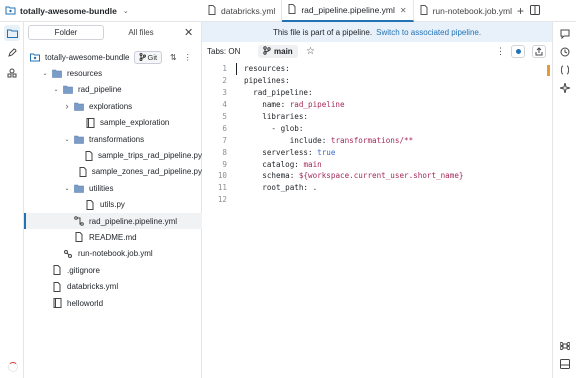 Image resolution: width=576 pixels, height=378 pixels. Describe the element at coordinates (141, 32) in the screenshot. I see `tab-all-files: All files` at that location.